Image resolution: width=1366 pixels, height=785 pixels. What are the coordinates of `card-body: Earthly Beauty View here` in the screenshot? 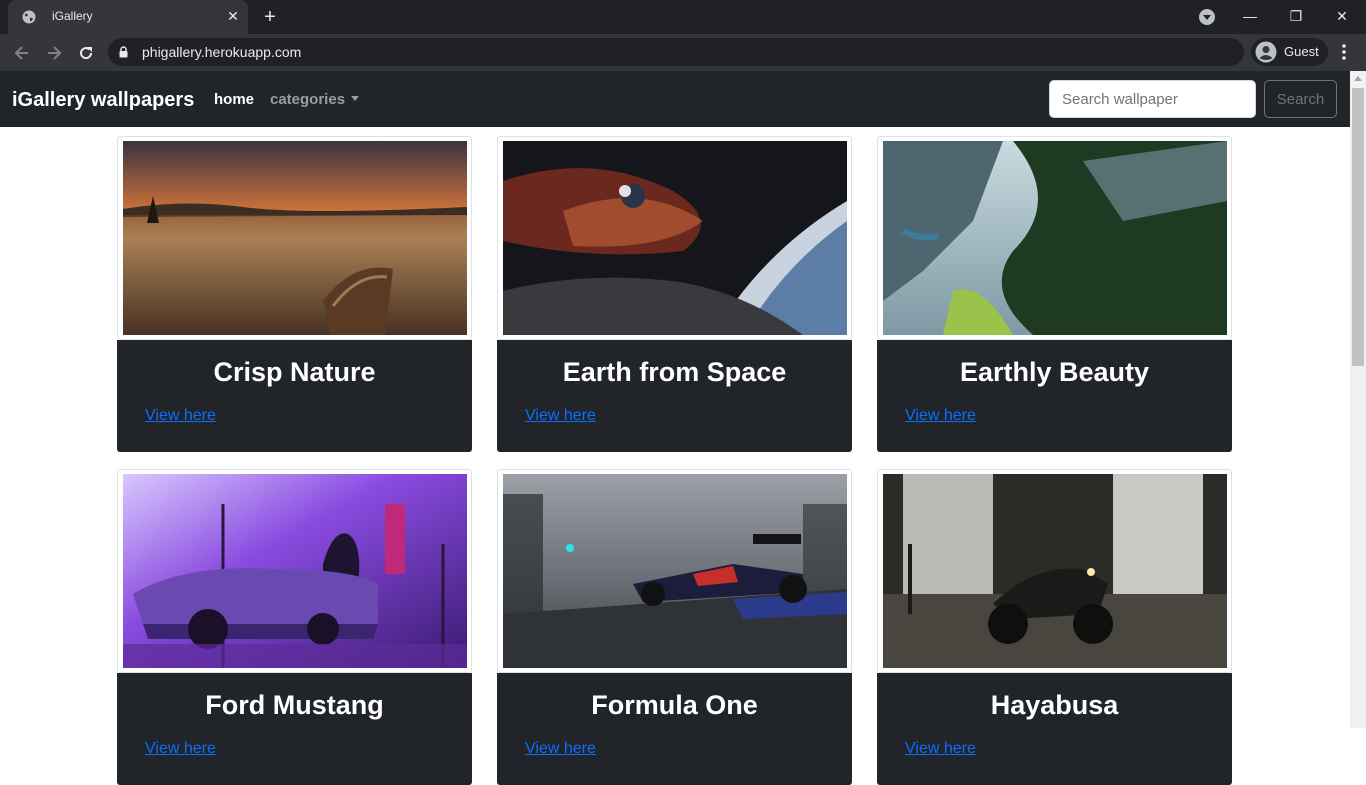 It's located at (1054, 396).